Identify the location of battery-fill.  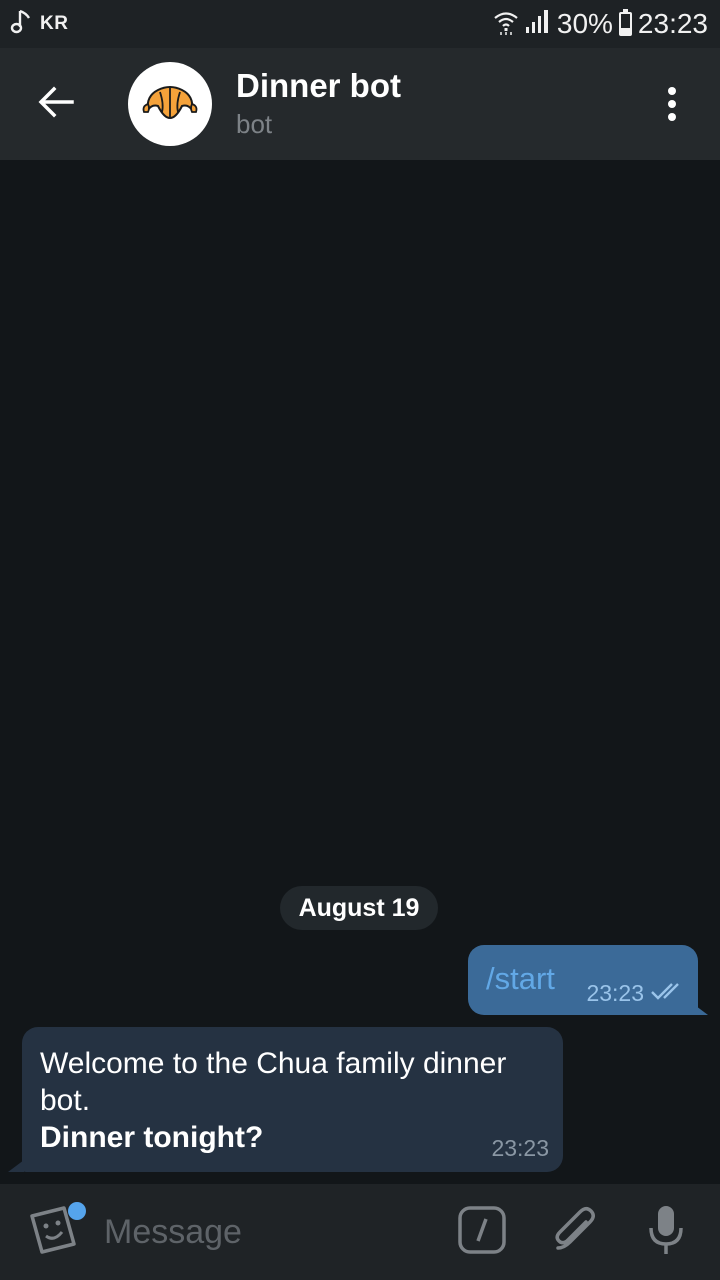
(625, 31).